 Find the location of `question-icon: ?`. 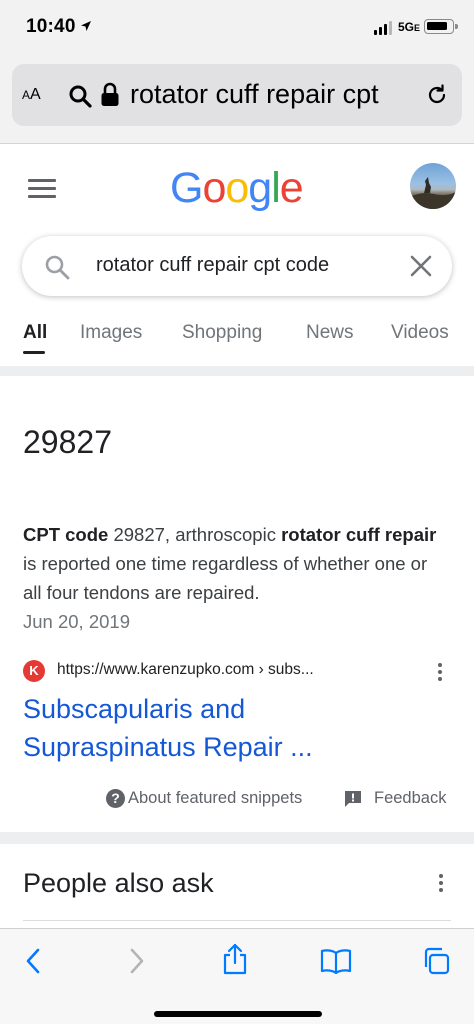

question-icon: ? is located at coordinates (115, 798).